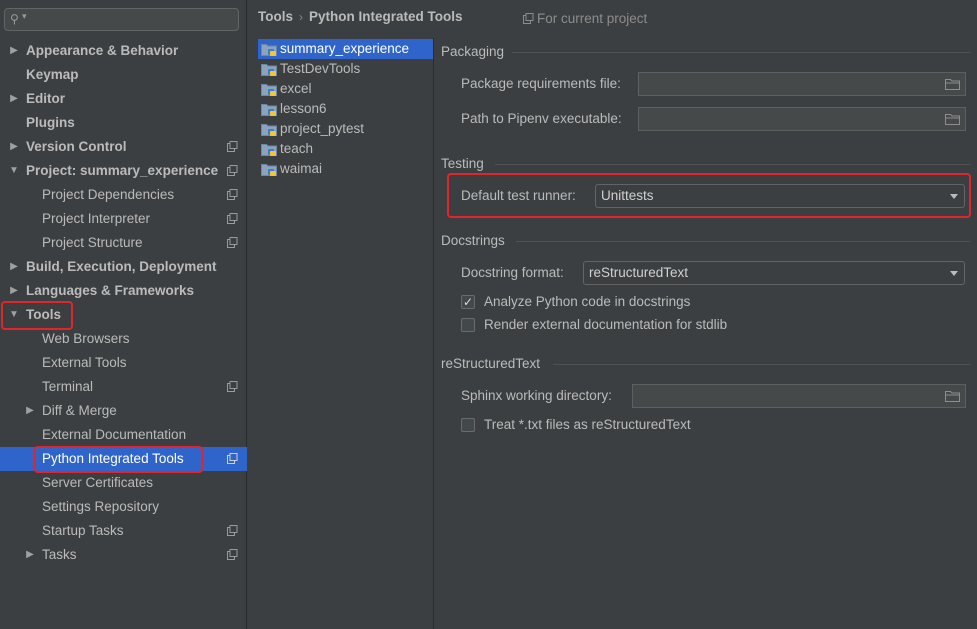  I want to click on project-item-excel: excel, so click(345, 89).